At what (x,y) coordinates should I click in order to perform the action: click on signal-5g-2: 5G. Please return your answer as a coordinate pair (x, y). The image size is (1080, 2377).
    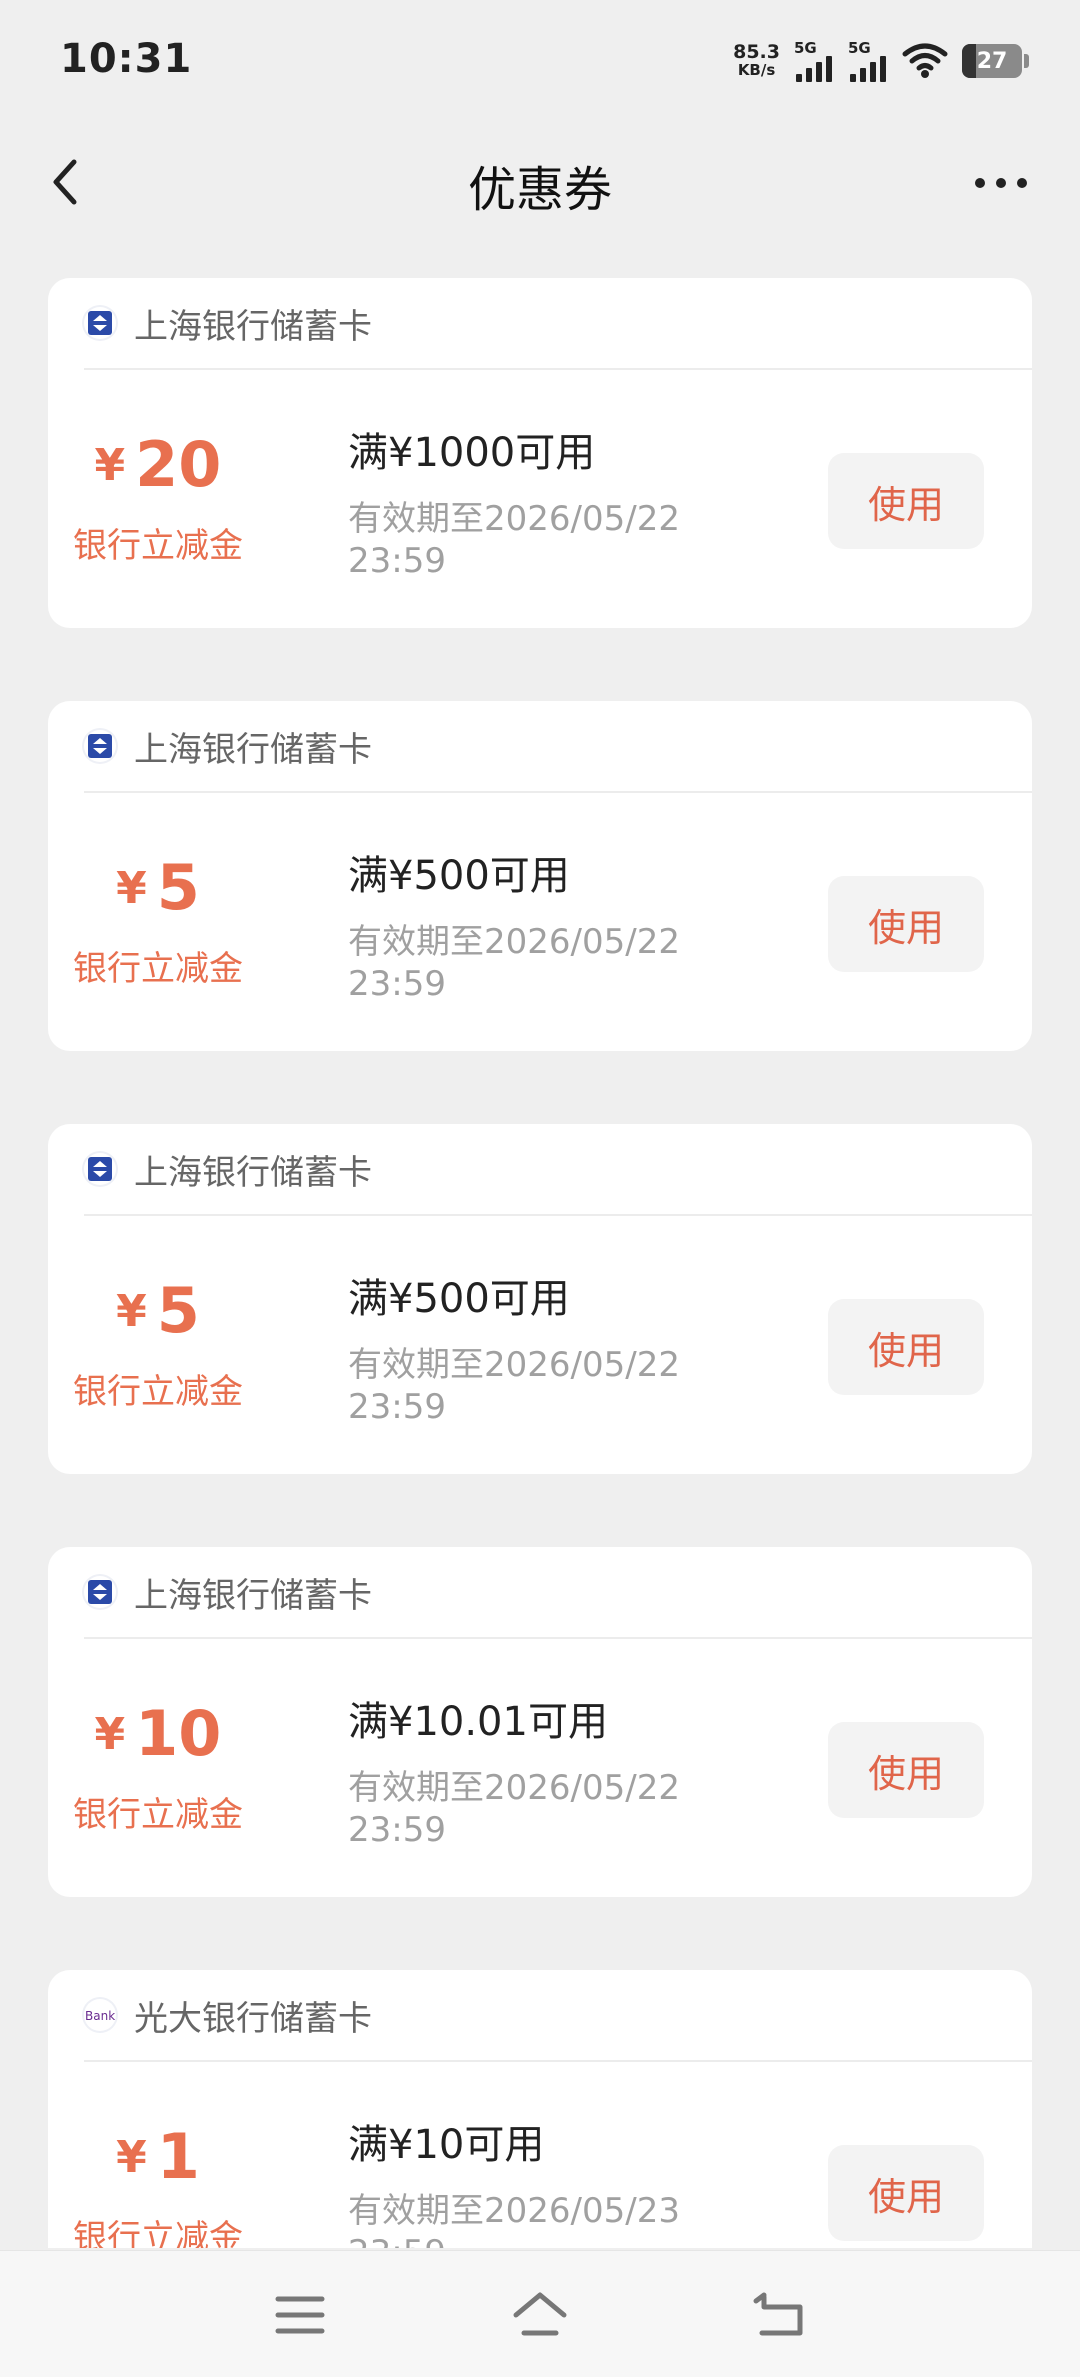
    Looking at the image, I should click on (868, 60).